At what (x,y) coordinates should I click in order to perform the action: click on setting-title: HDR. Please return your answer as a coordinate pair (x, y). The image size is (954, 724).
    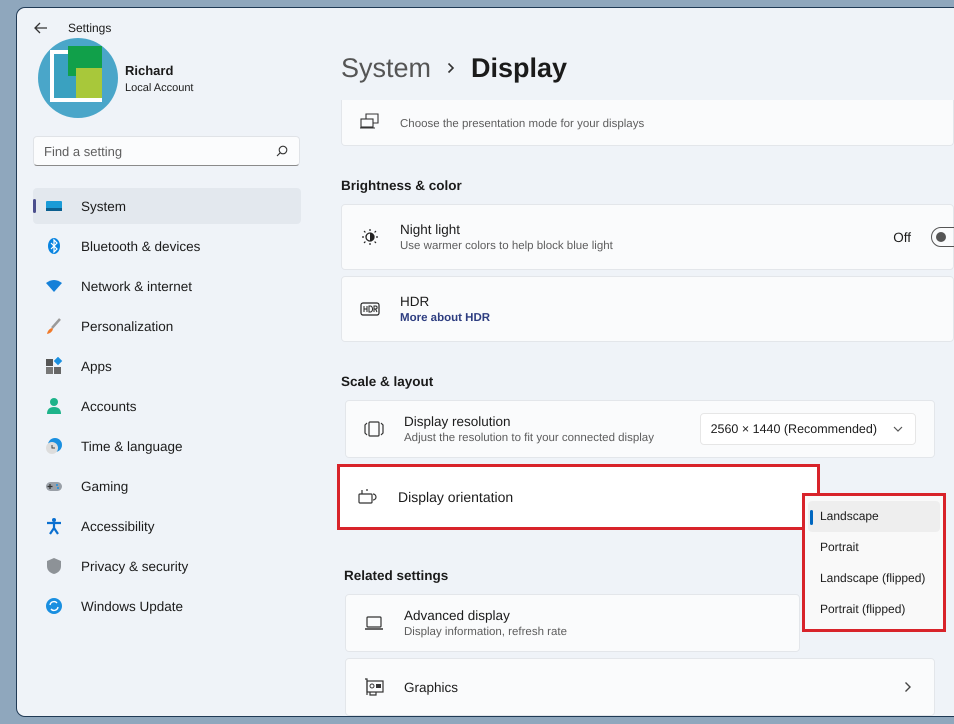
    Looking at the image, I should click on (415, 301).